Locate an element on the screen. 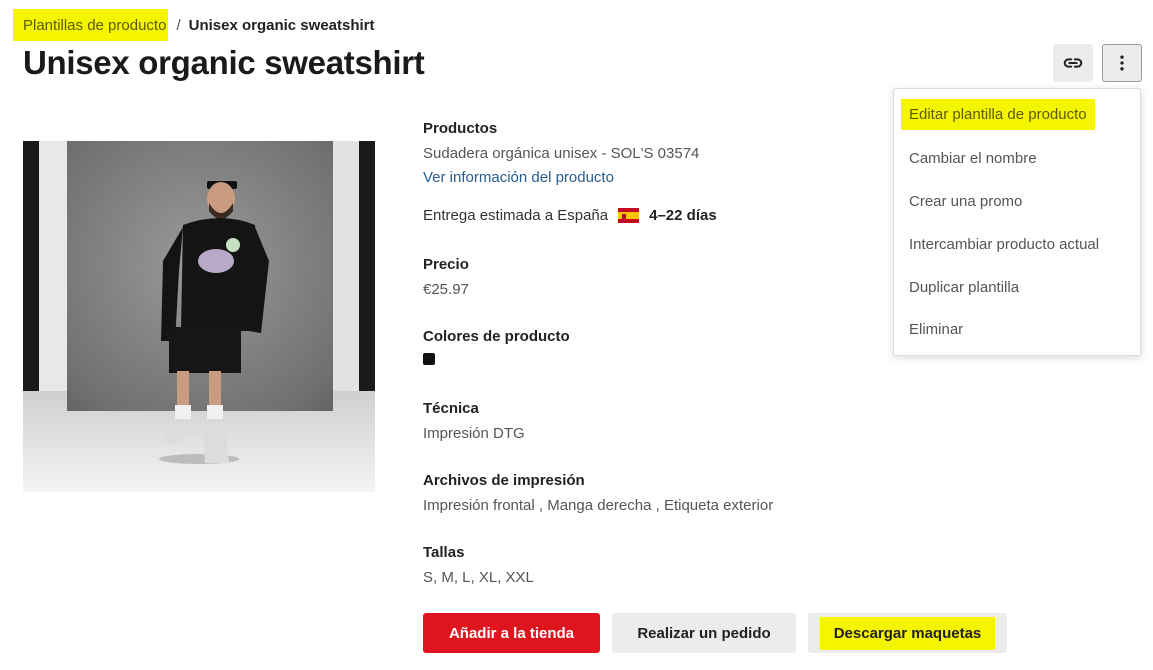 The height and width of the screenshot is (670, 1153). place-order-button: Realizar un pedido is located at coordinates (704, 633).